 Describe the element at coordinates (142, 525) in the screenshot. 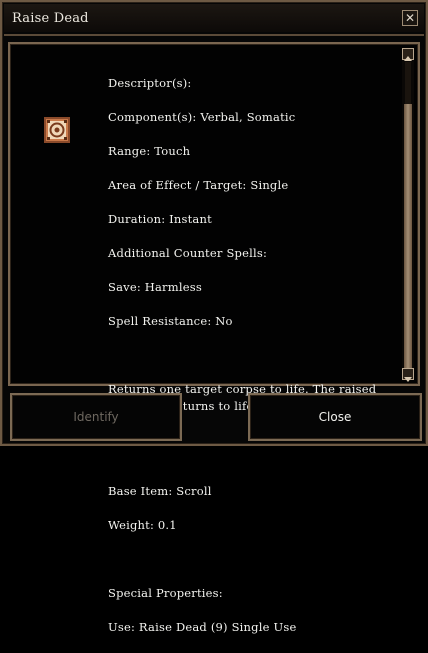

I see `weight-line: Weight: 0.1` at that location.